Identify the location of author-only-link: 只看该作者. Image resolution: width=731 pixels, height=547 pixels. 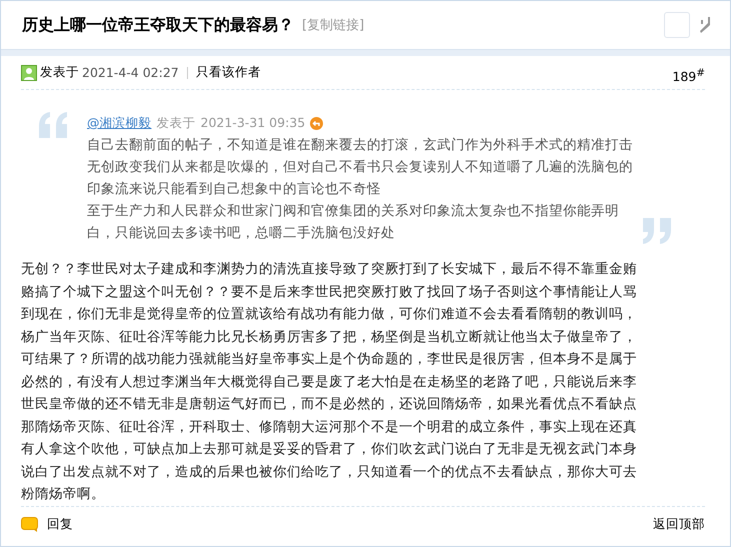
(228, 72).